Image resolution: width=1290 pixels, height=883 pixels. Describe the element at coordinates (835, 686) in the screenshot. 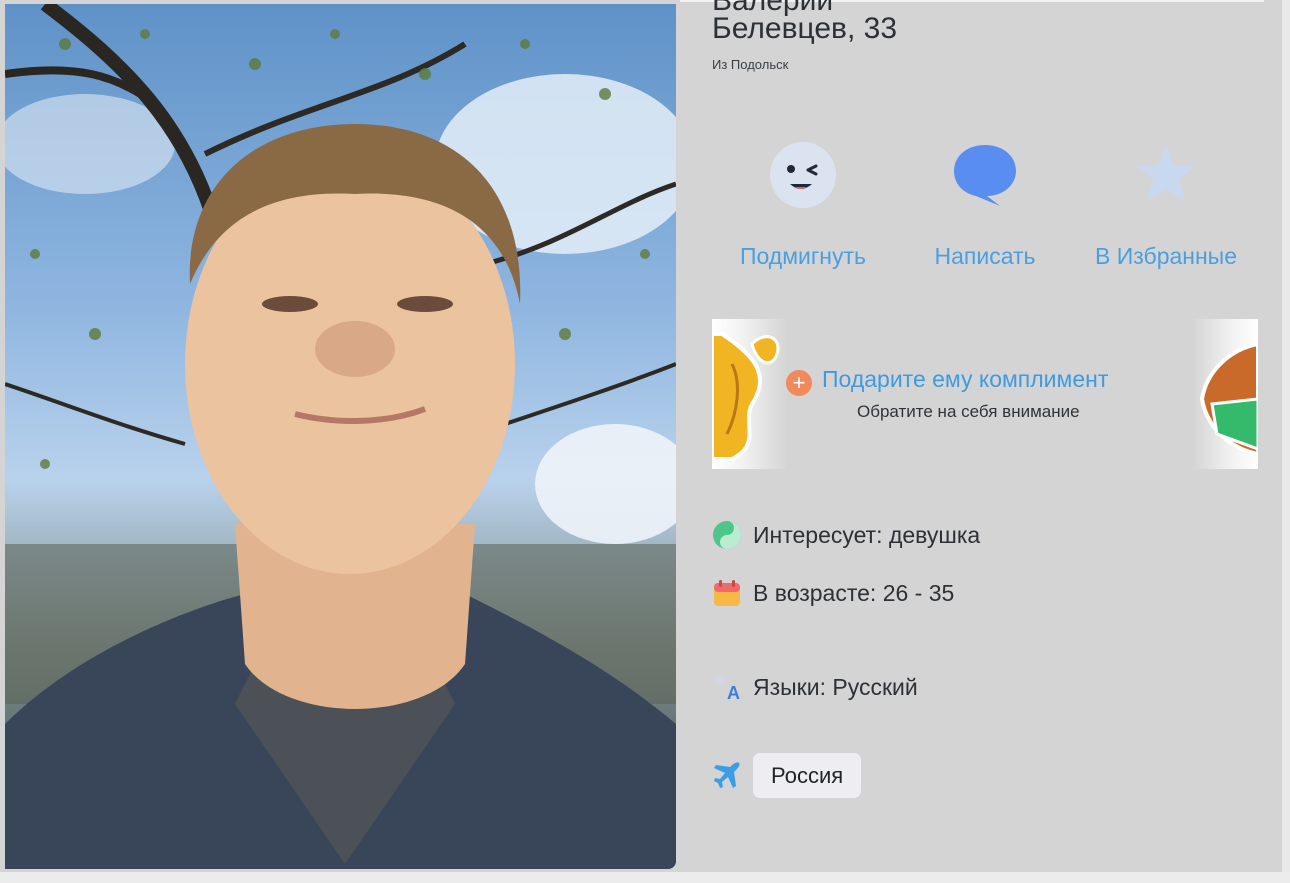

I see `languages-text: Языки: Русский` at that location.